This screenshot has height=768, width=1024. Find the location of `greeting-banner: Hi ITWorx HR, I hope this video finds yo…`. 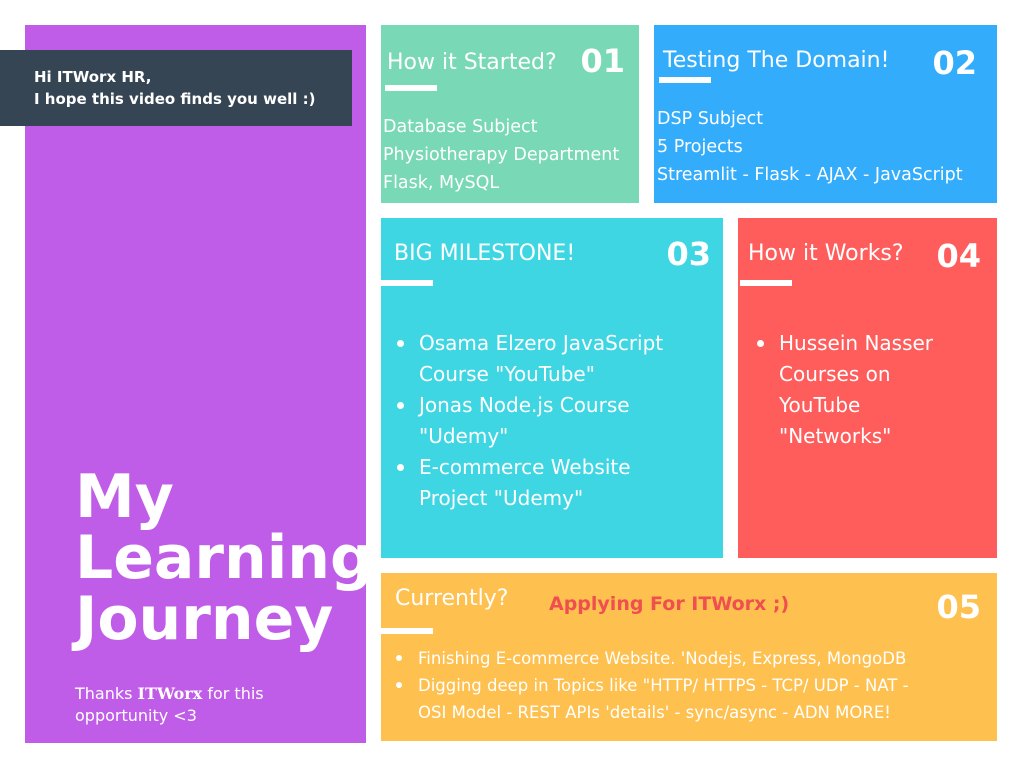

greeting-banner: Hi ITWorx HR, I hope this video finds yo… is located at coordinates (176, 88).